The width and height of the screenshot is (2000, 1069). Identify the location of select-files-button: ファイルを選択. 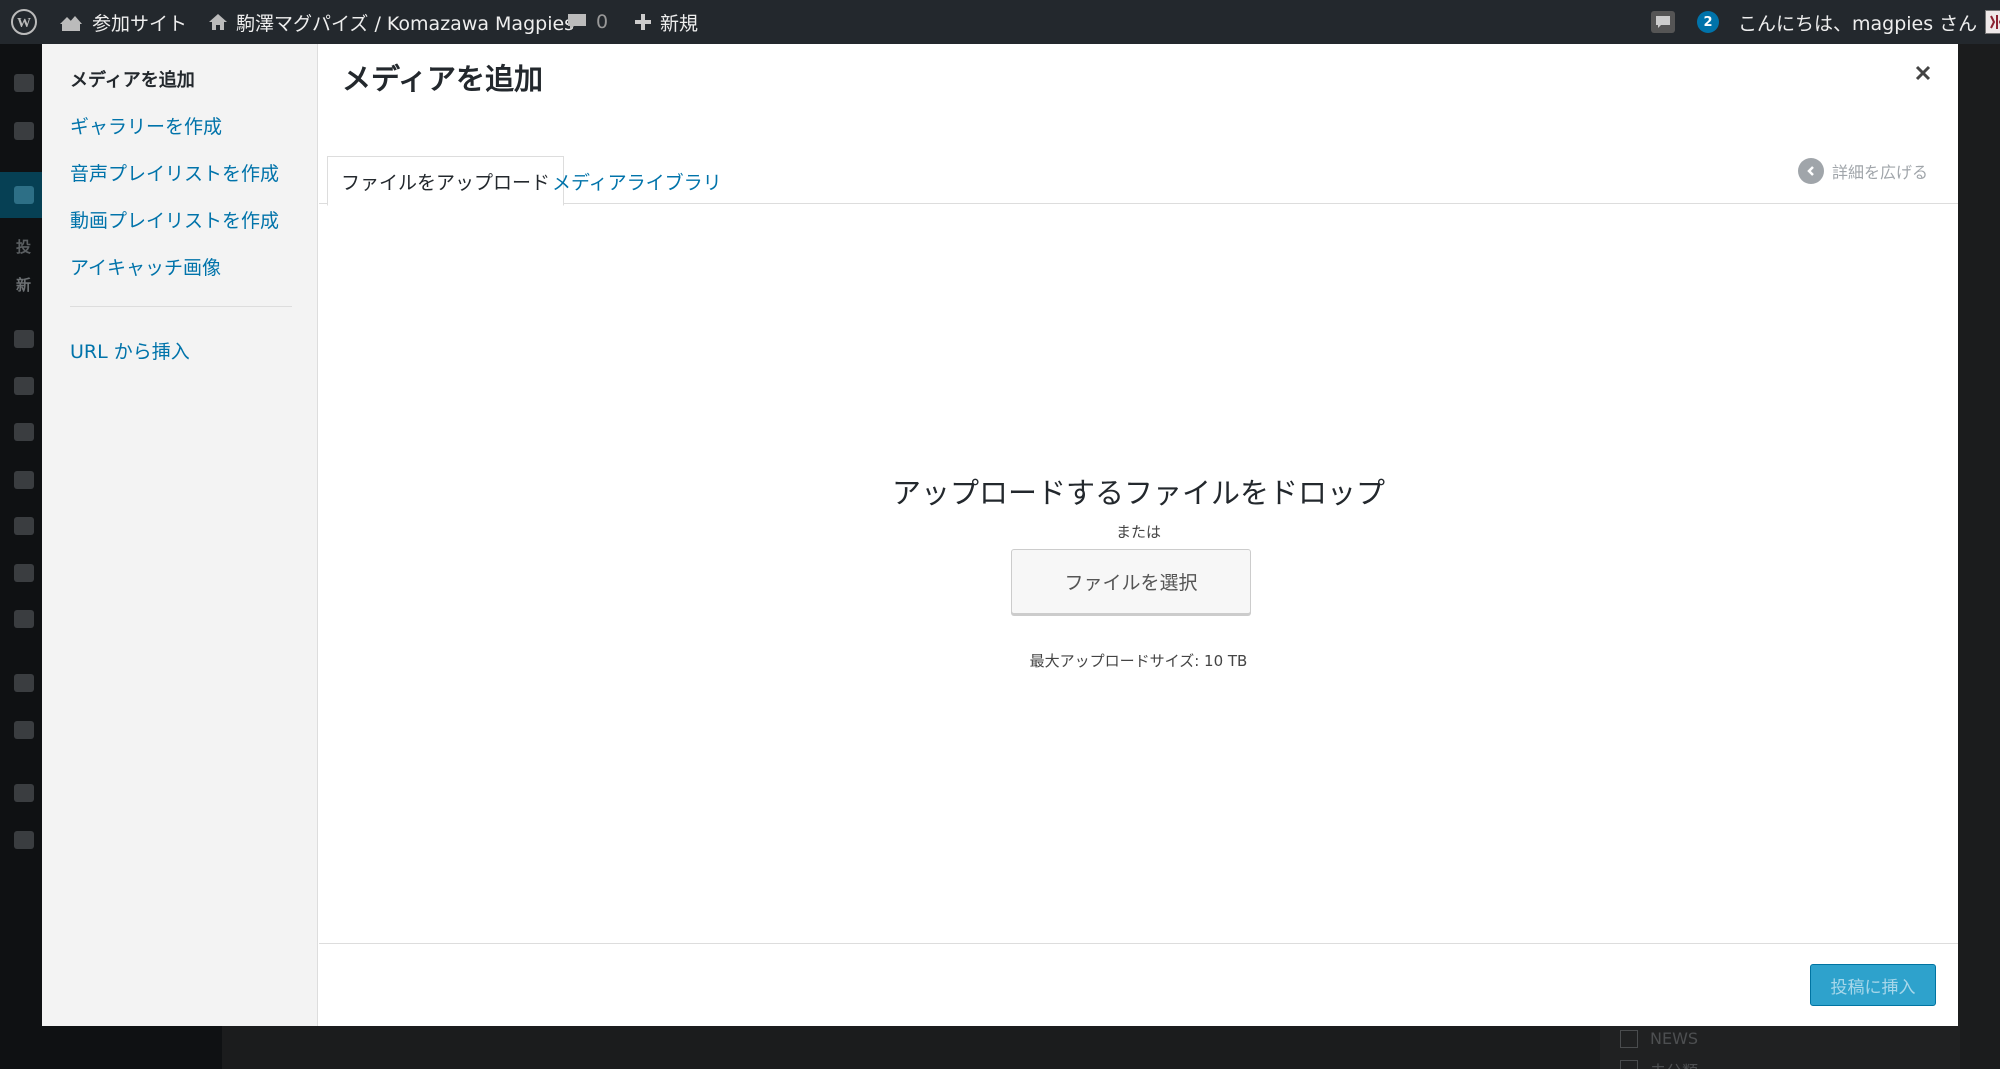
(1131, 581).